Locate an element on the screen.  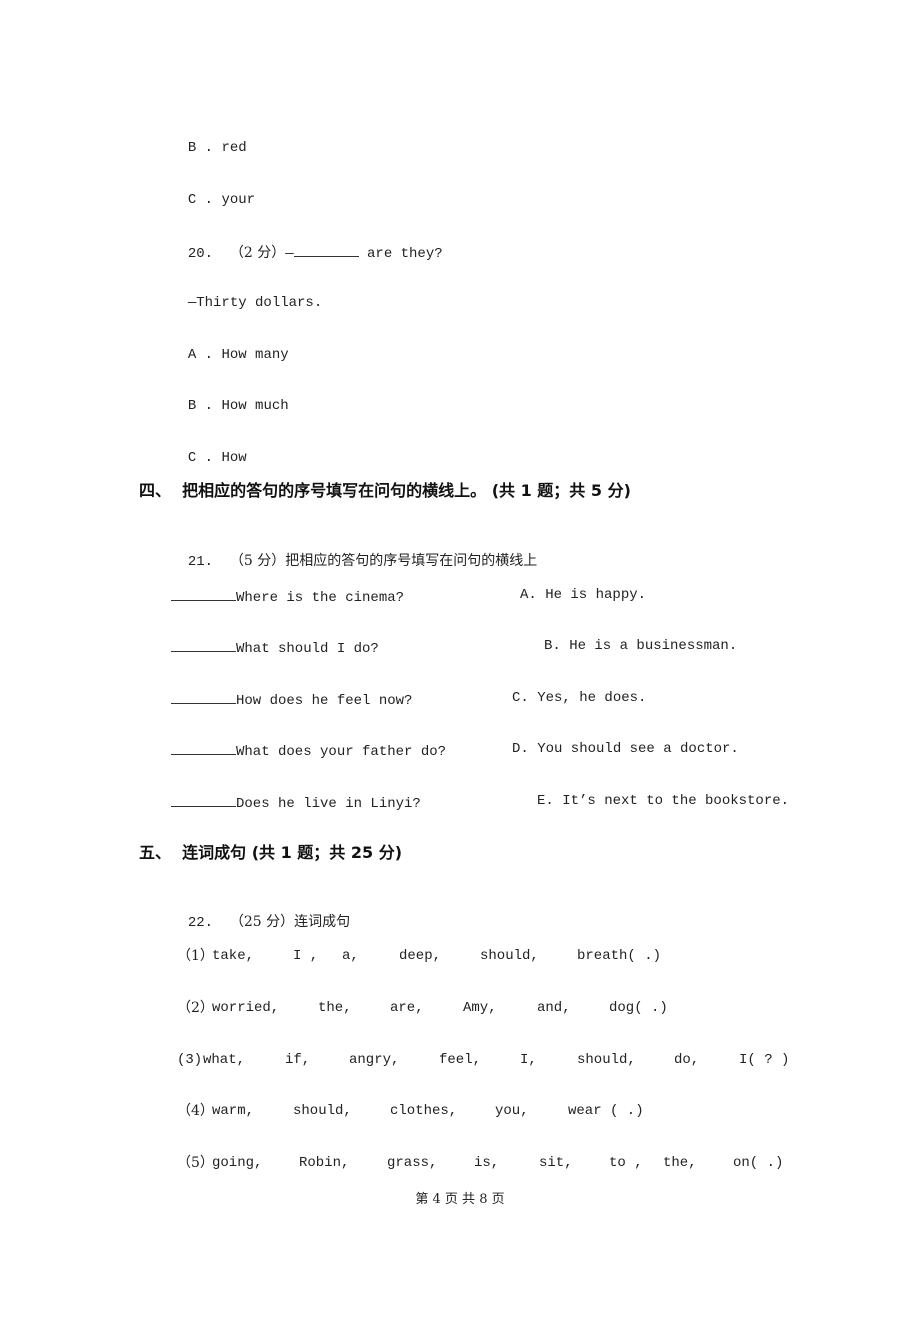
word-token: is, is located at coordinates (487, 1163).